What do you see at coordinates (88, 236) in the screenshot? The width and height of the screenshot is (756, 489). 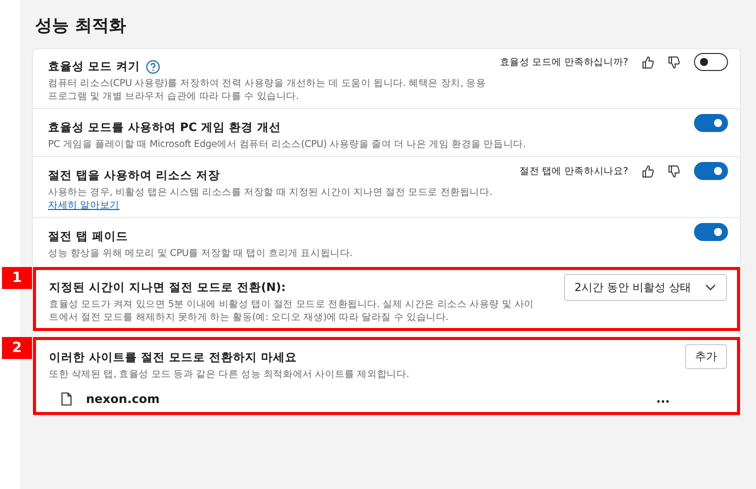 I see `setting-title: 절전 탭 페이드` at bounding box center [88, 236].